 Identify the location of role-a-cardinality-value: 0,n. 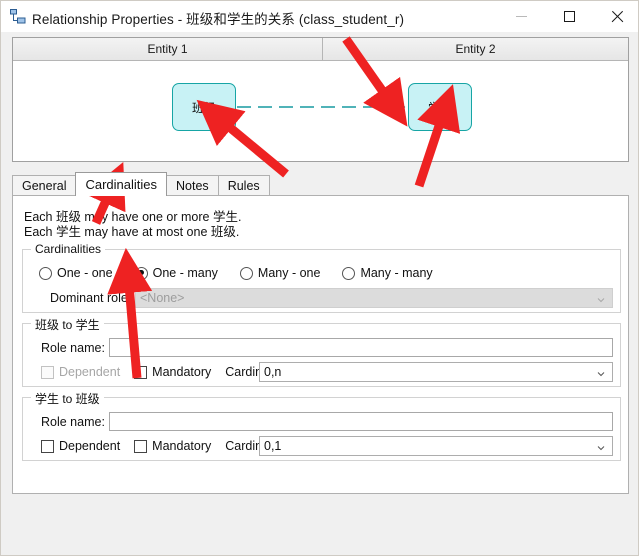
(273, 372).